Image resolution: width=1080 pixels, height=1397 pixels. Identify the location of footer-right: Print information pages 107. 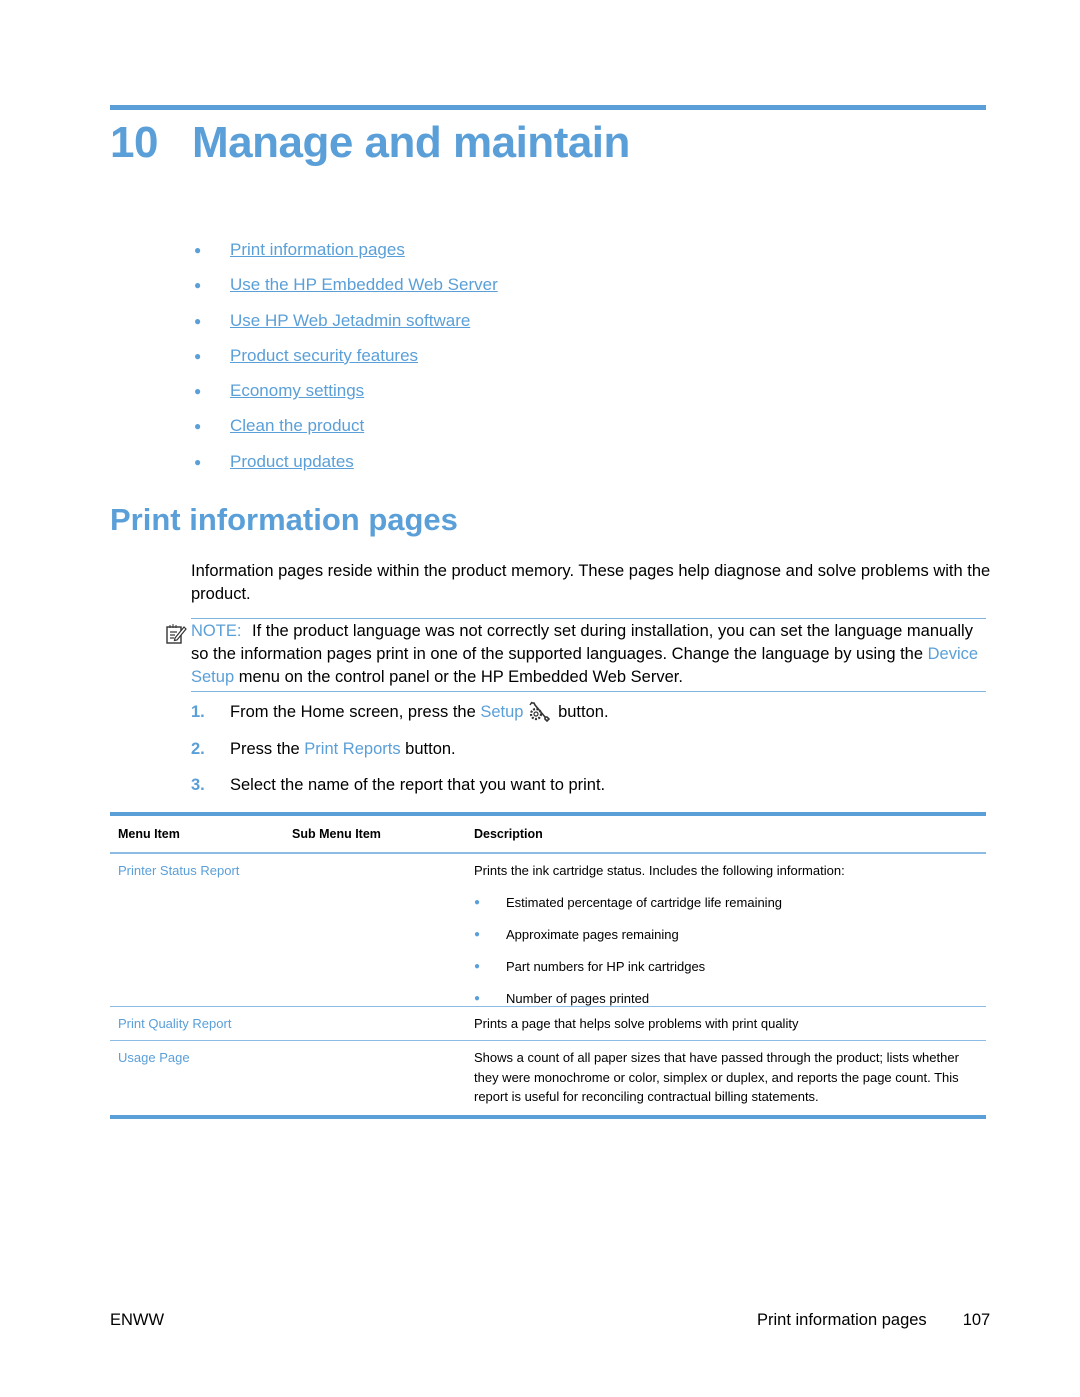
(873, 1320).